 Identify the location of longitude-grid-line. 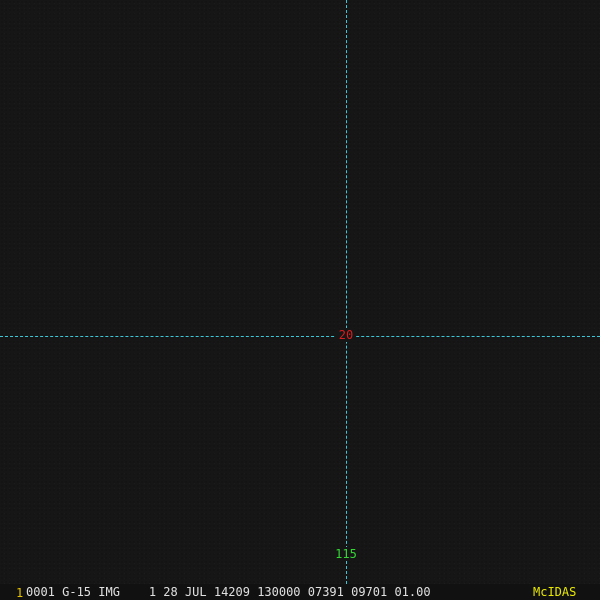
(346, 292).